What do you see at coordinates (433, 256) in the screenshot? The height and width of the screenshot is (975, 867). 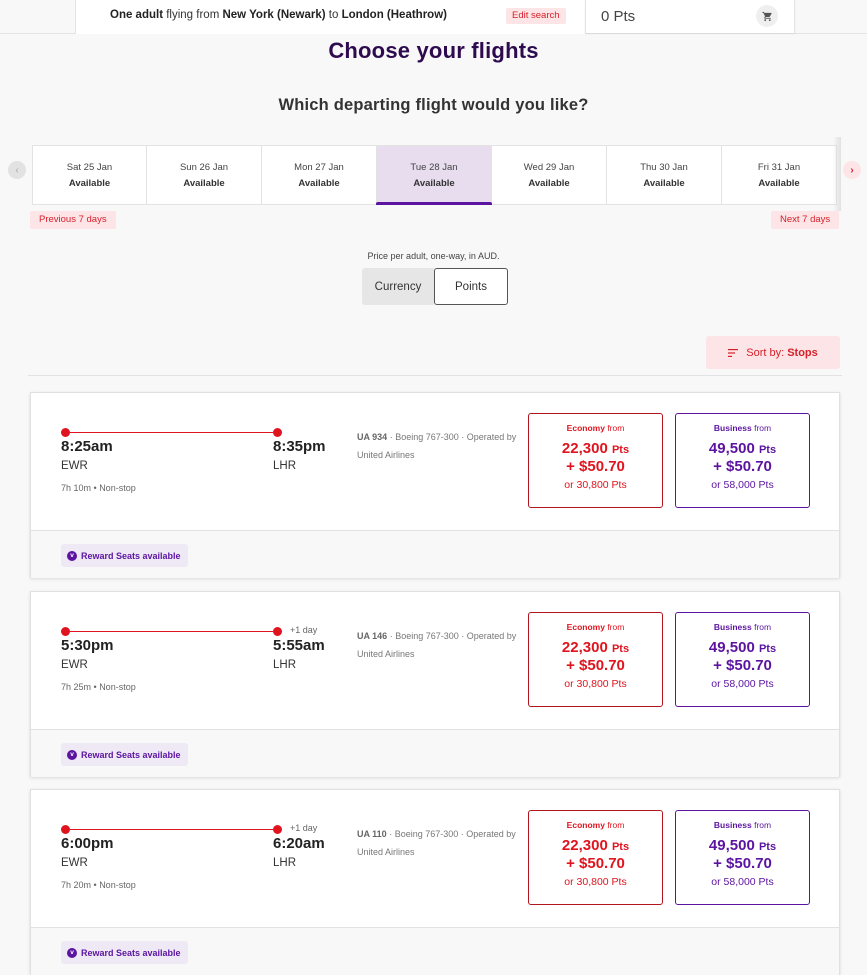 I see `price-note: Price per adult, one-way, in AUD.` at bounding box center [433, 256].